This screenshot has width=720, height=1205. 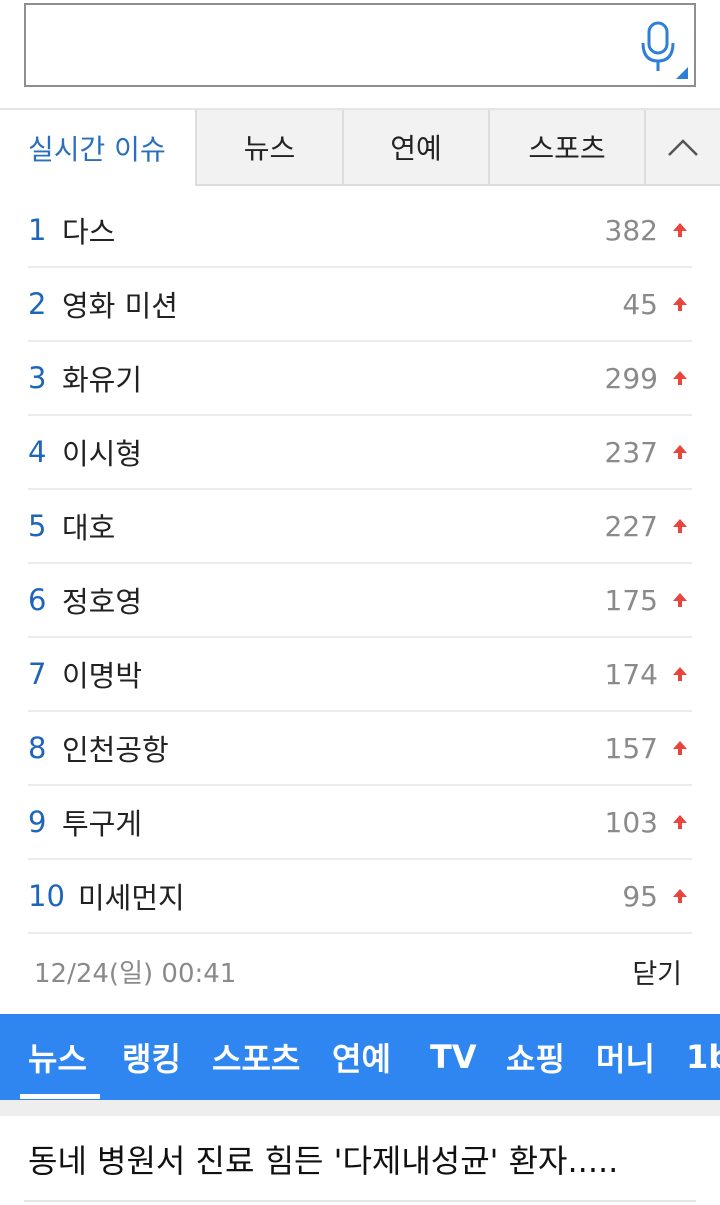 I want to click on nav-item-ranking: 랭킹, so click(x=151, y=1057).